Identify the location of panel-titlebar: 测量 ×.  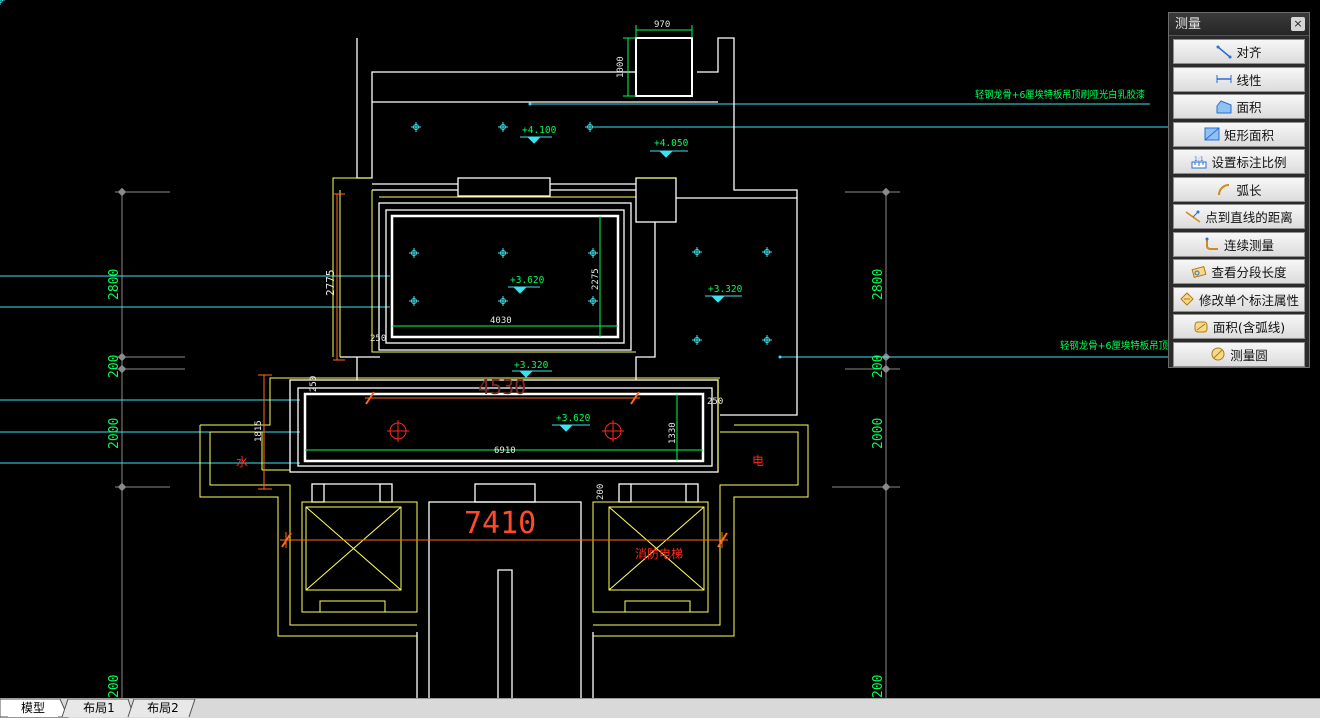
(1239, 24).